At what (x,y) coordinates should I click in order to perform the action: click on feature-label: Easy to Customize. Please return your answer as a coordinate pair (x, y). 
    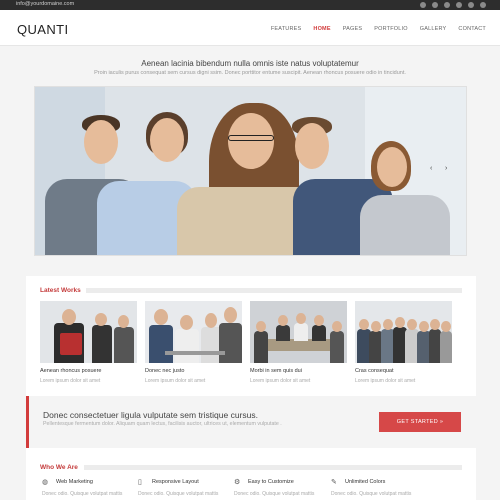
    Looking at the image, I should click on (271, 482).